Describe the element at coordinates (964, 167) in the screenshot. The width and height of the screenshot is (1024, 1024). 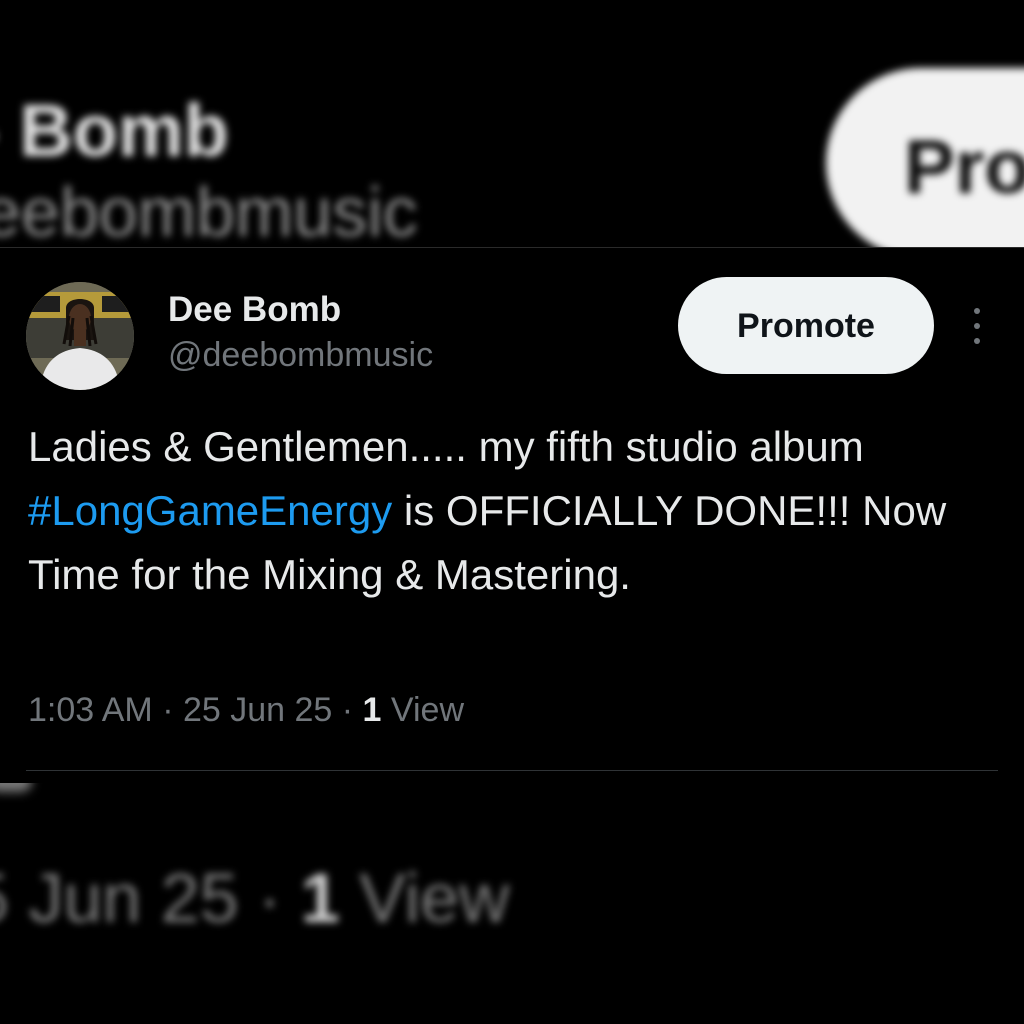
I see `bg-promote-label: Pro` at that location.